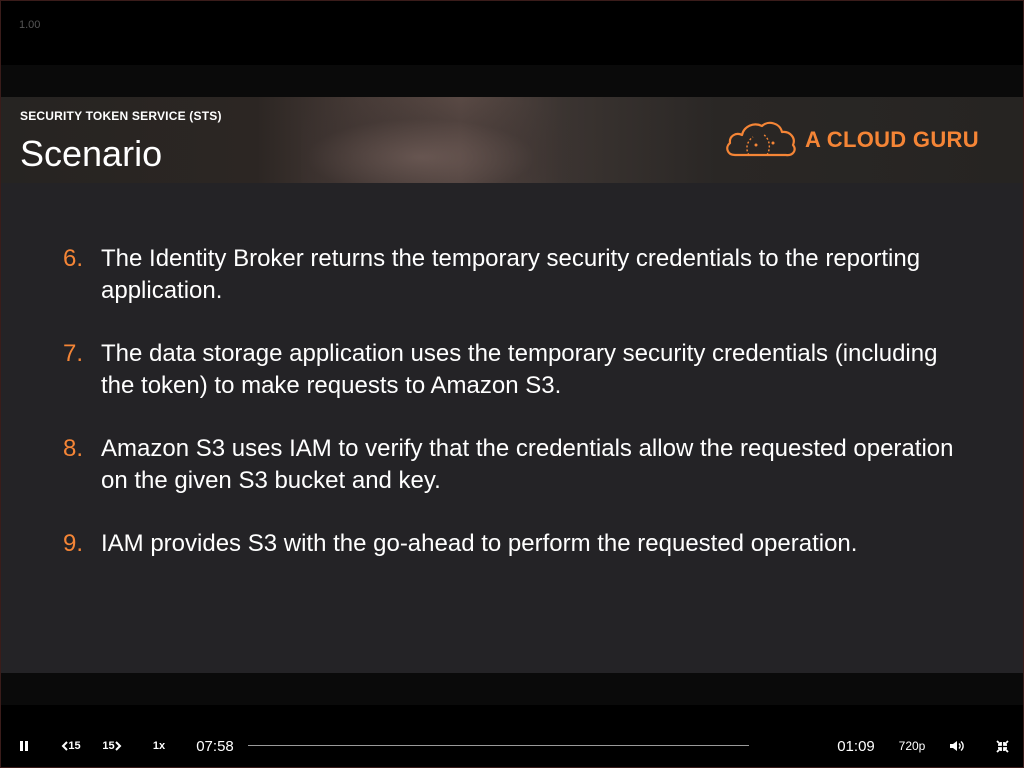 The width and height of the screenshot is (1024, 768). What do you see at coordinates (512, 689) in the screenshot?
I see `letterbox-bottom` at bounding box center [512, 689].